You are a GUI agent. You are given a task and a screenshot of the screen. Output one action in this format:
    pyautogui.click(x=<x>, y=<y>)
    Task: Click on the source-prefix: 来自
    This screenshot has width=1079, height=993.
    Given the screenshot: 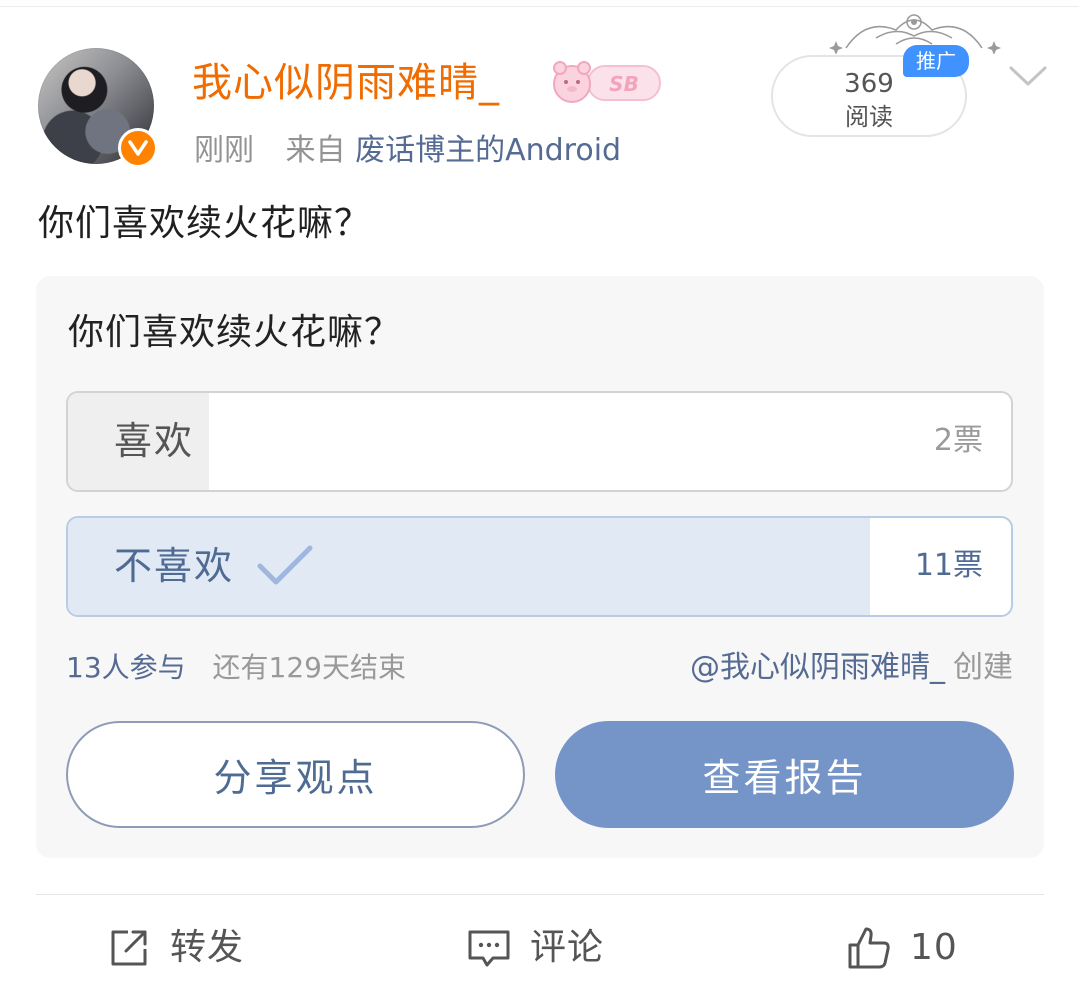 What is the action you would take?
    pyautogui.click(x=315, y=150)
    